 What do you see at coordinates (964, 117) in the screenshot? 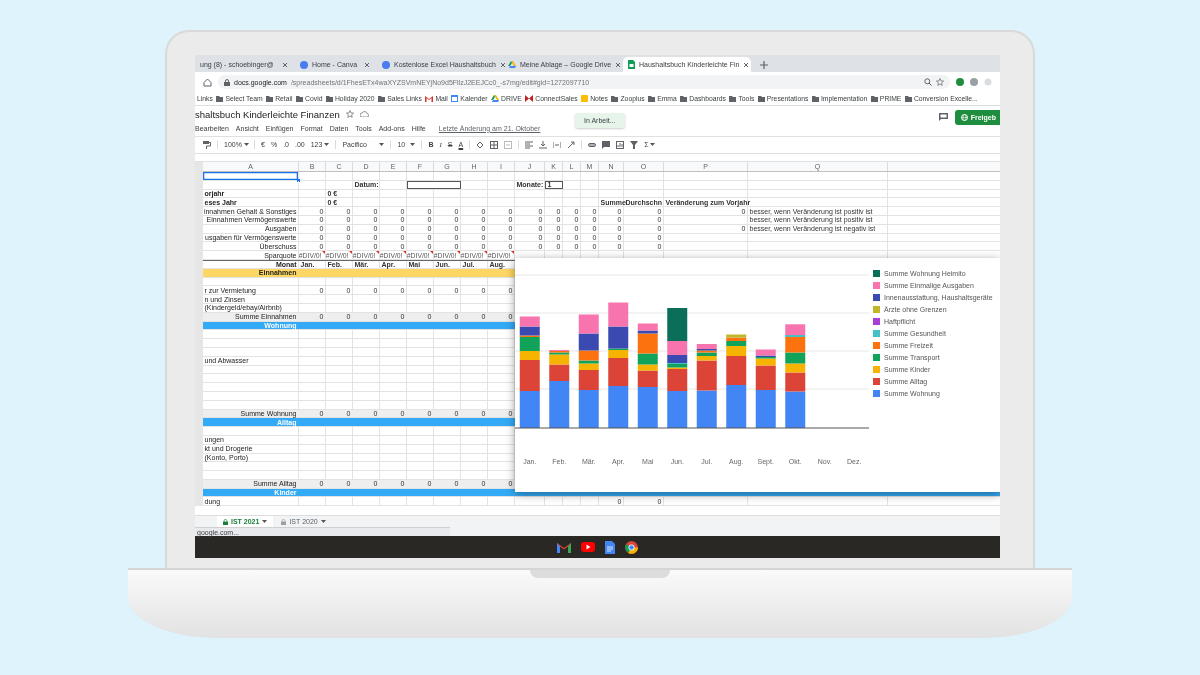
I see `globe-icon` at bounding box center [964, 117].